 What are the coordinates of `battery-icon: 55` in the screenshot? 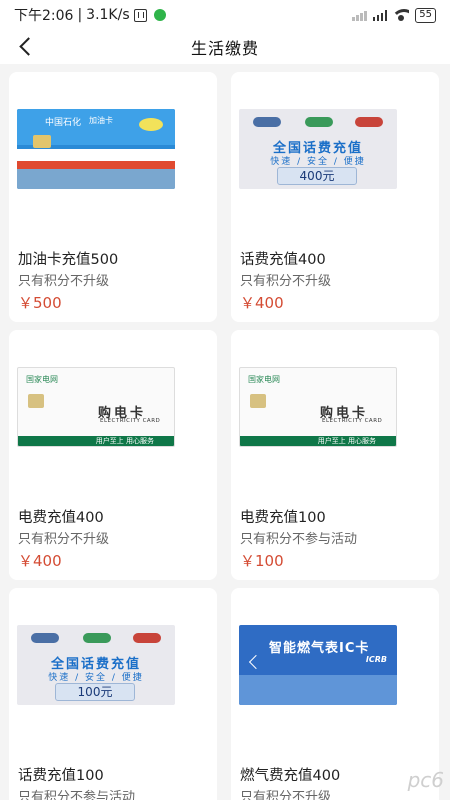 It's located at (425, 15).